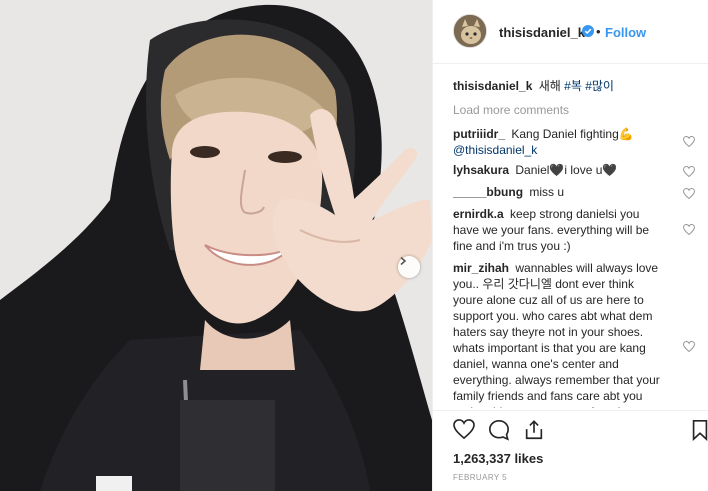 The image size is (708, 491). I want to click on avatar, so click(470, 31).